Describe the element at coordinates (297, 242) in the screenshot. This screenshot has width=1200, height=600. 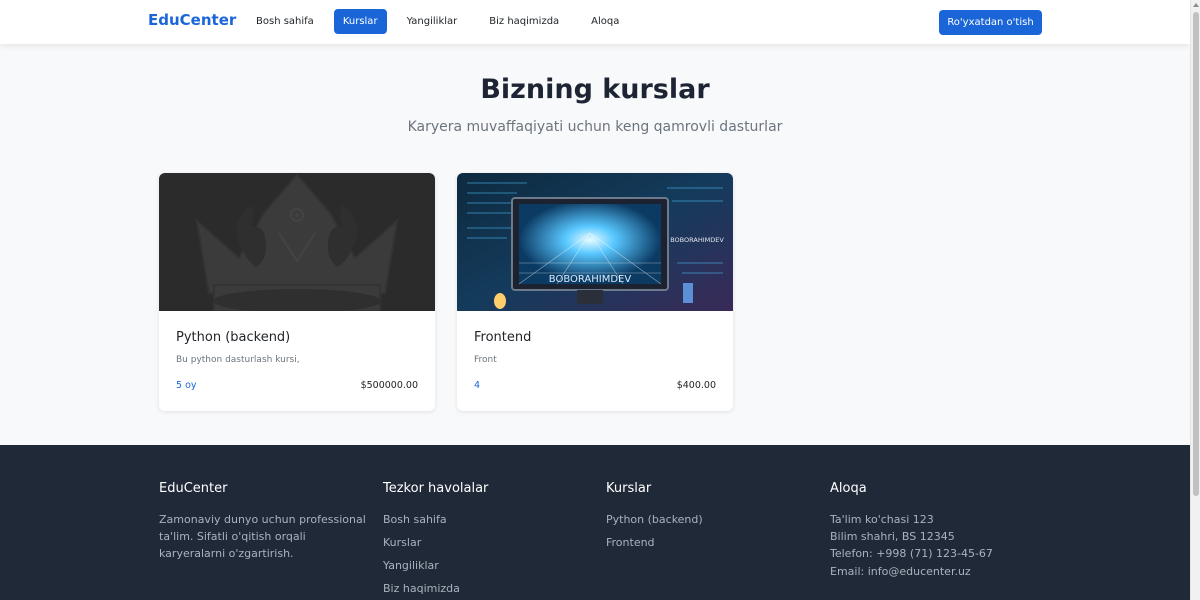
I see `crown-logo-image` at that location.